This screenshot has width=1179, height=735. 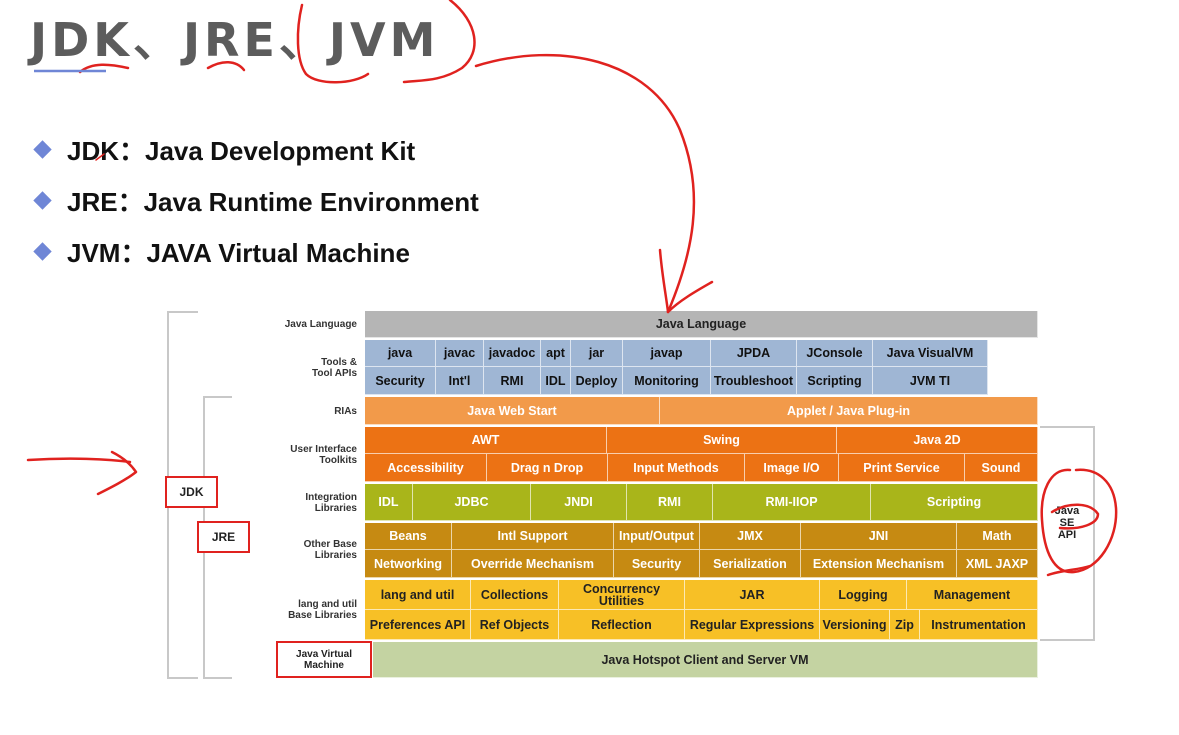 I want to click on side-arrow-line, so click(x=79, y=460).